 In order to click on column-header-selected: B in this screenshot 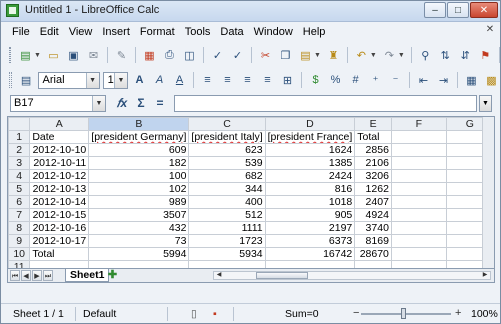, I will do `click(139, 124)`.